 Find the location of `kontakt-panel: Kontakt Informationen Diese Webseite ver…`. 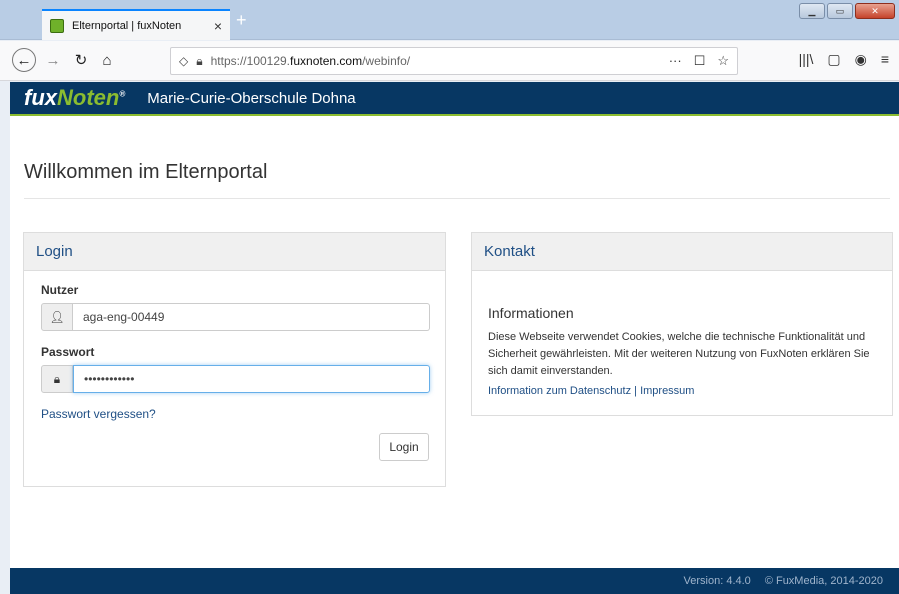

kontakt-panel: Kontakt Informationen Diese Webseite ver… is located at coordinates (682, 324).